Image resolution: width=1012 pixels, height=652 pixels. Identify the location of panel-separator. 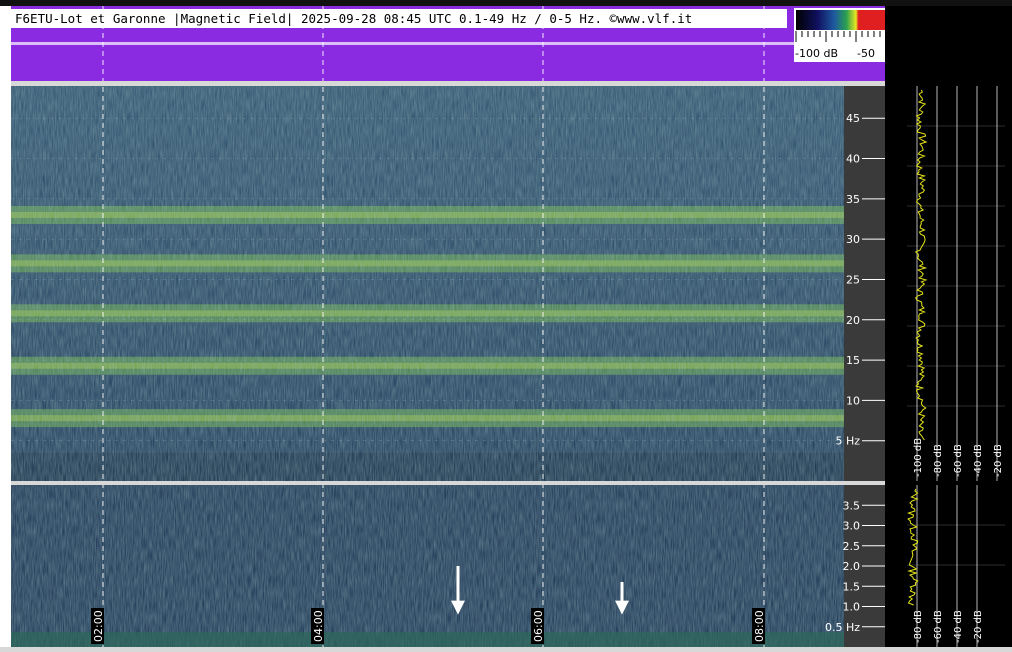
(448, 483).